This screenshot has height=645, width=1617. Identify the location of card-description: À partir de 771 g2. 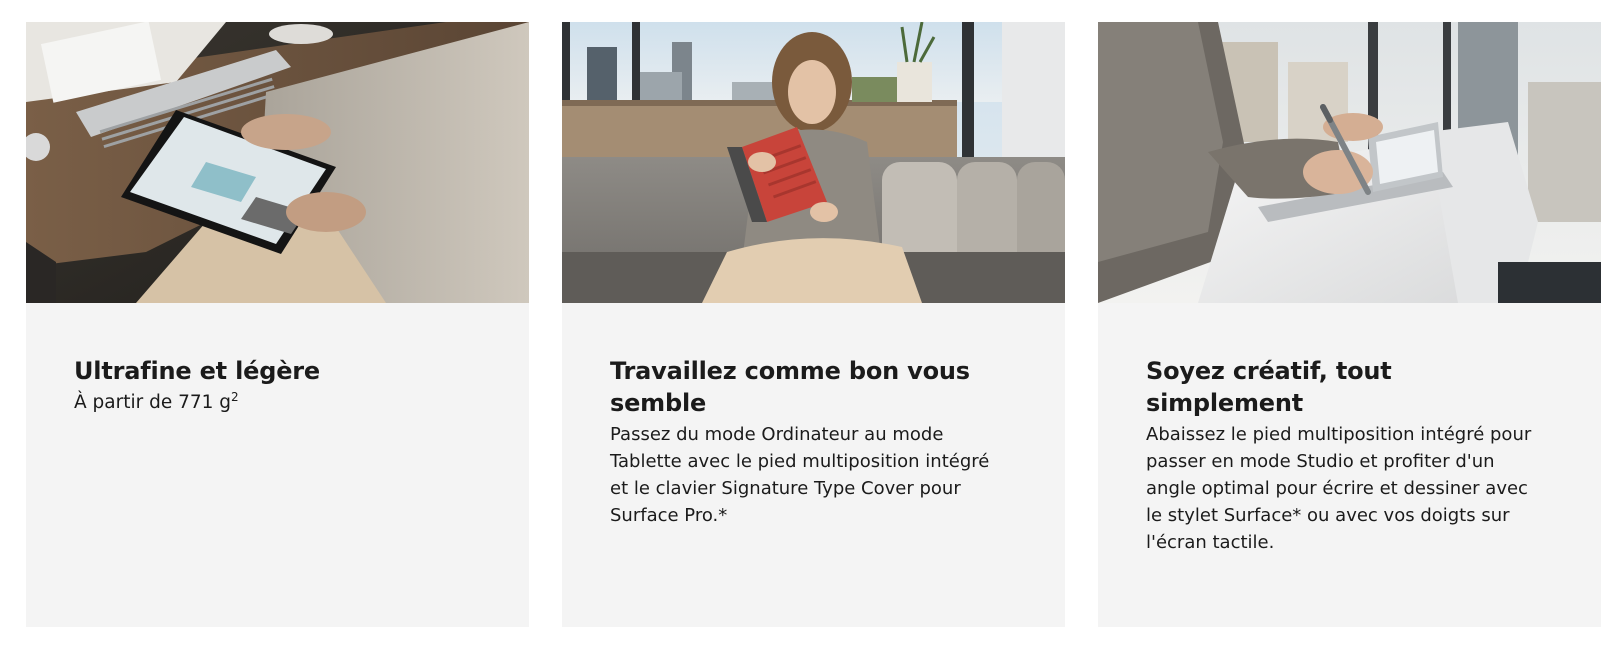
(269, 402).